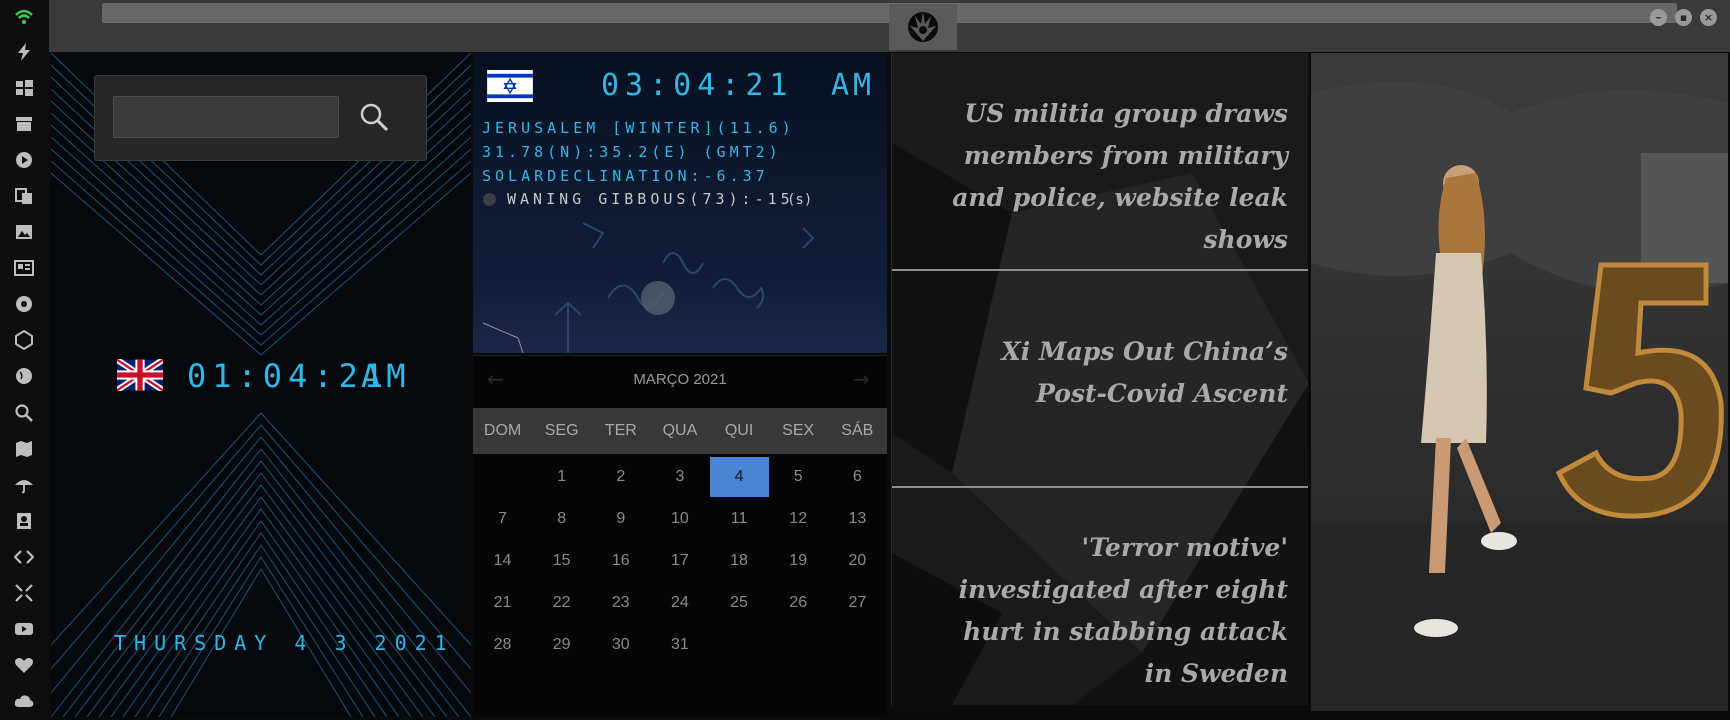  I want to click on search-box, so click(260, 118).